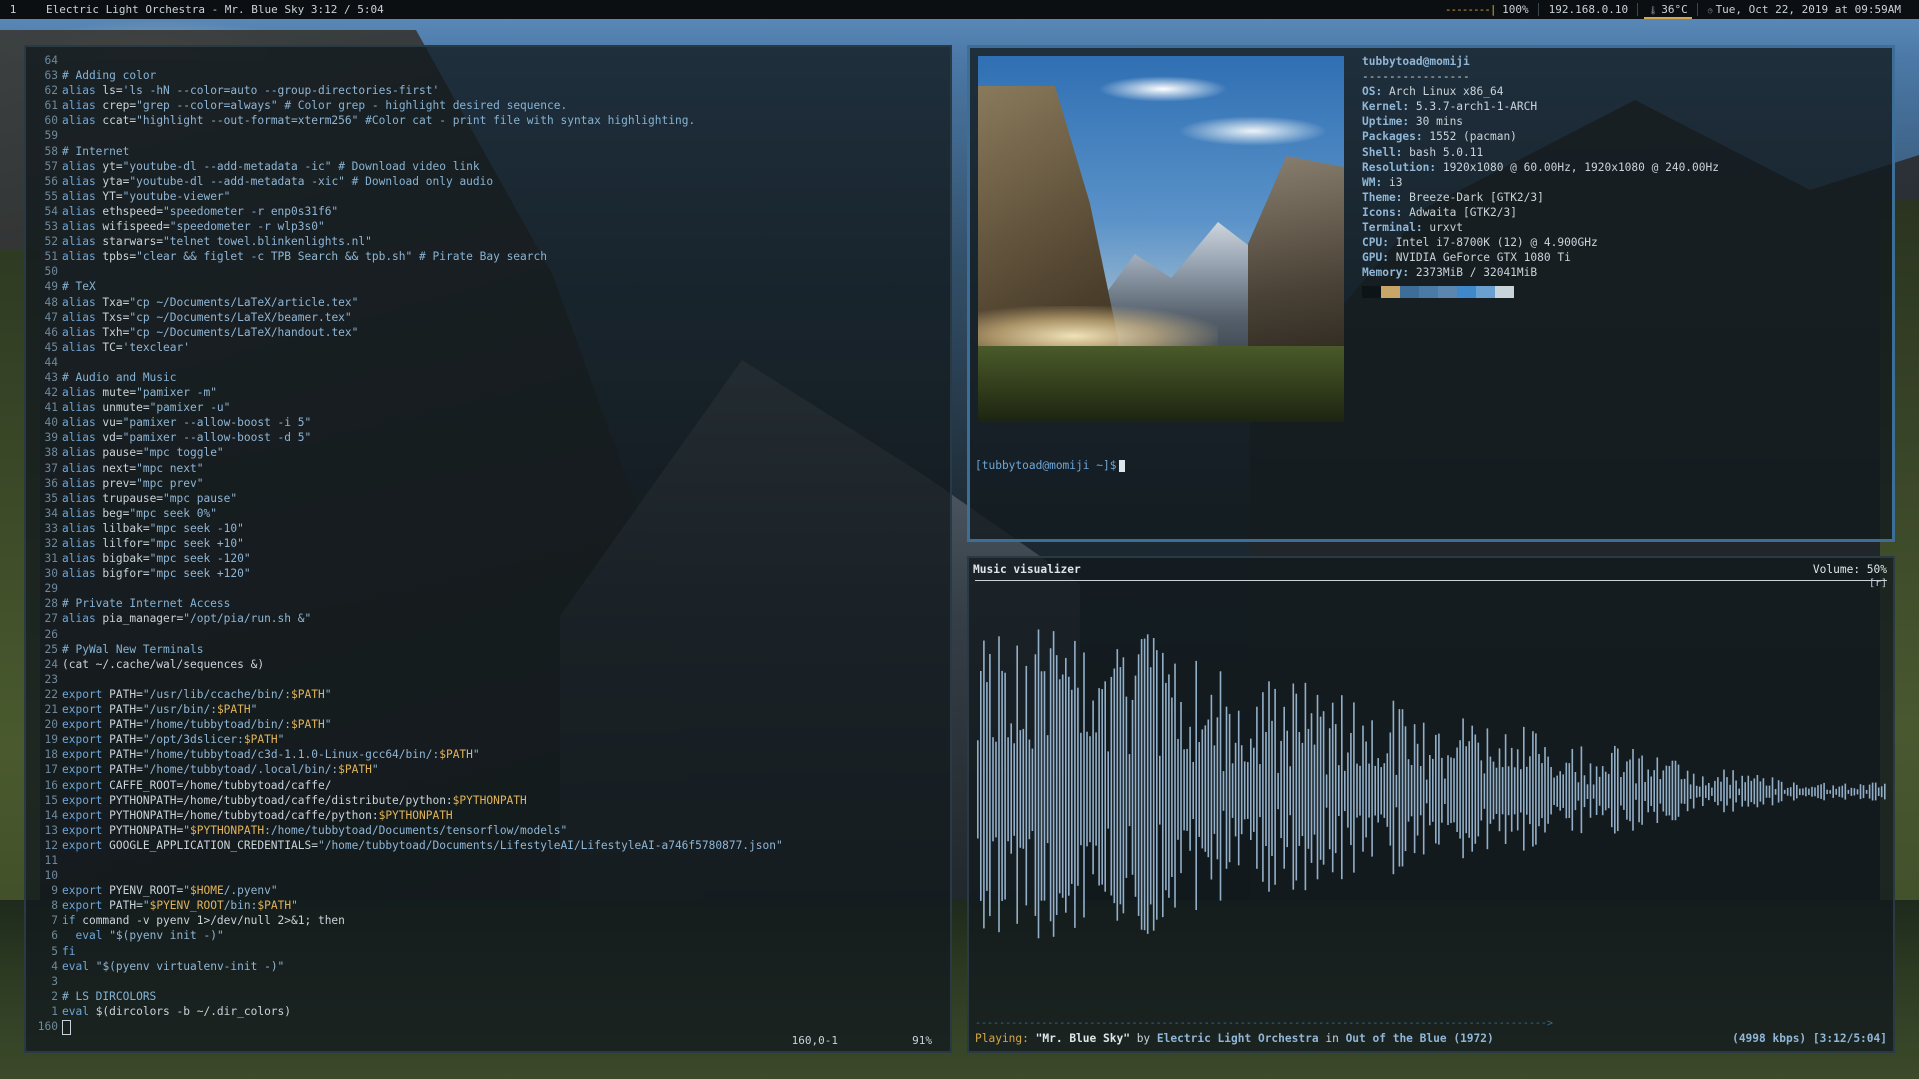  I want to click on vim-line: 38 alias pause="mpc toggle", so click(488, 452).